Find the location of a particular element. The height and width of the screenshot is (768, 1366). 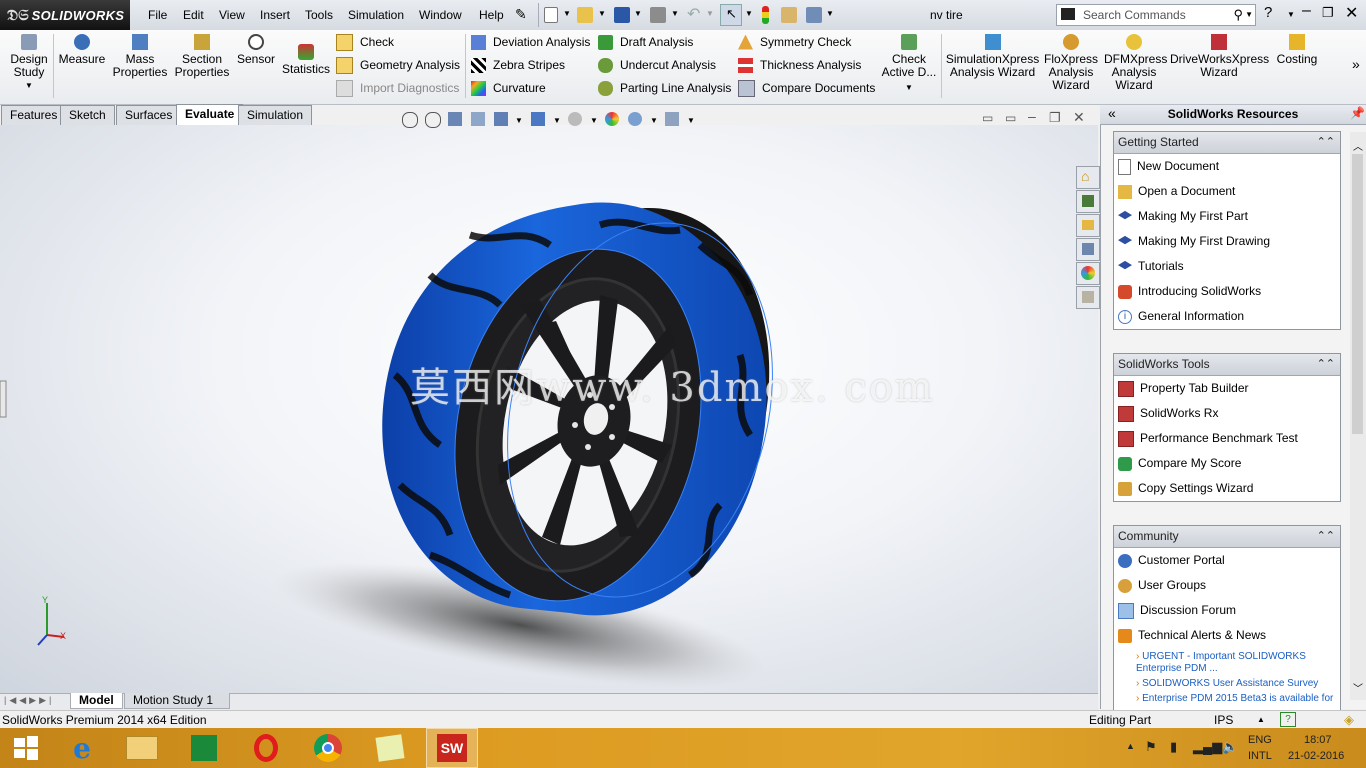

compare-documents-button: Compare Documents is located at coordinates (806, 88).